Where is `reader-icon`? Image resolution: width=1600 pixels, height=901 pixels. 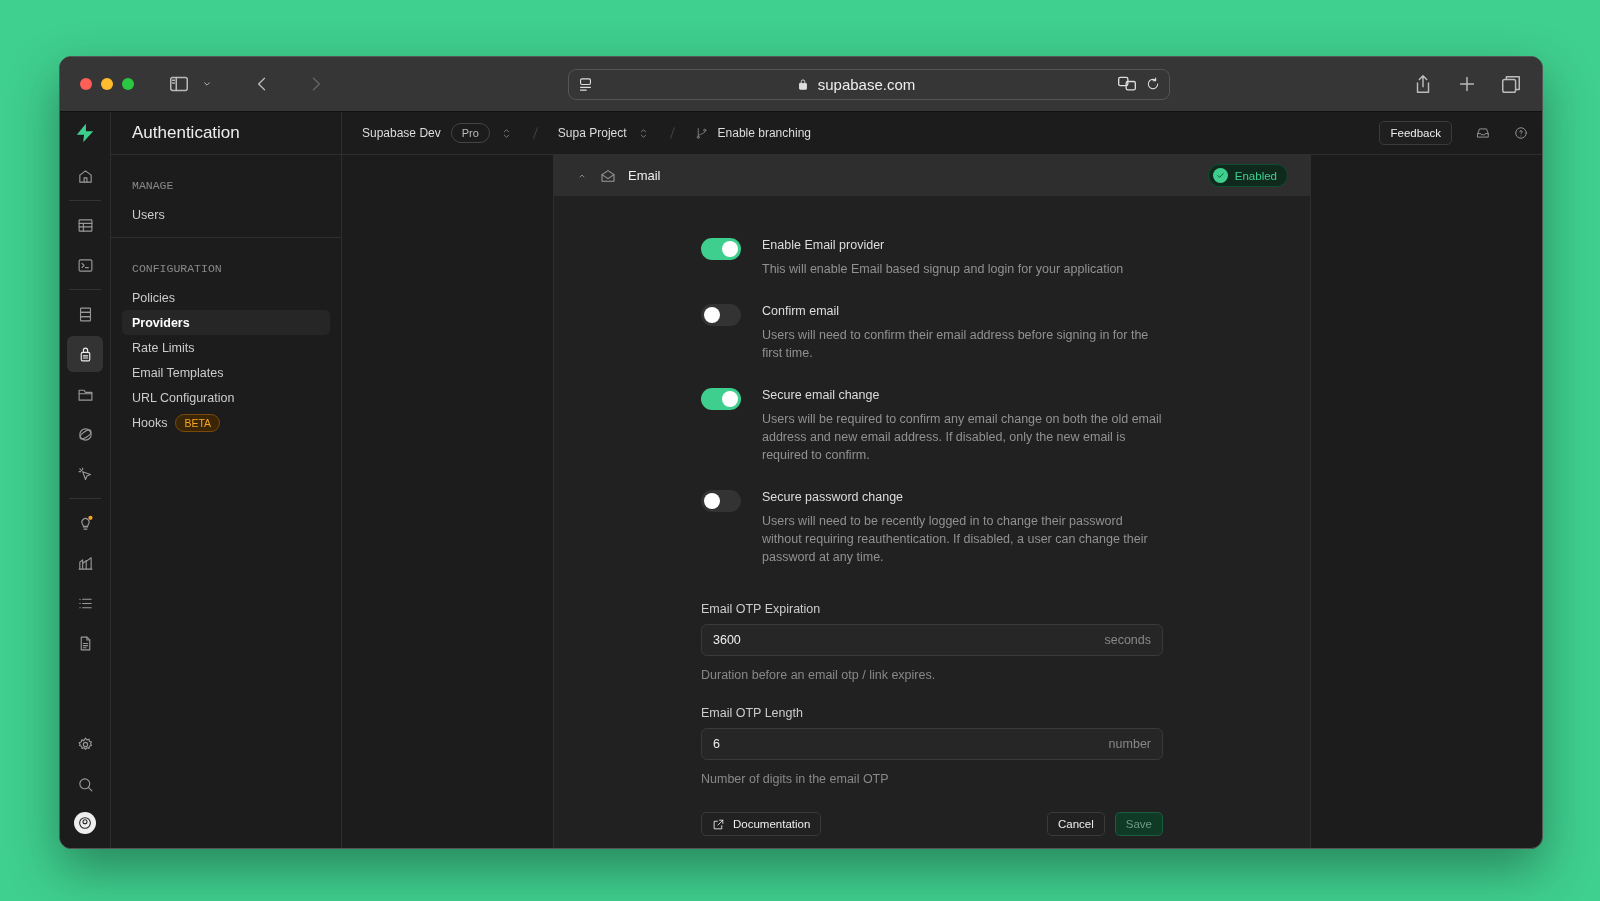 reader-icon is located at coordinates (585, 84).